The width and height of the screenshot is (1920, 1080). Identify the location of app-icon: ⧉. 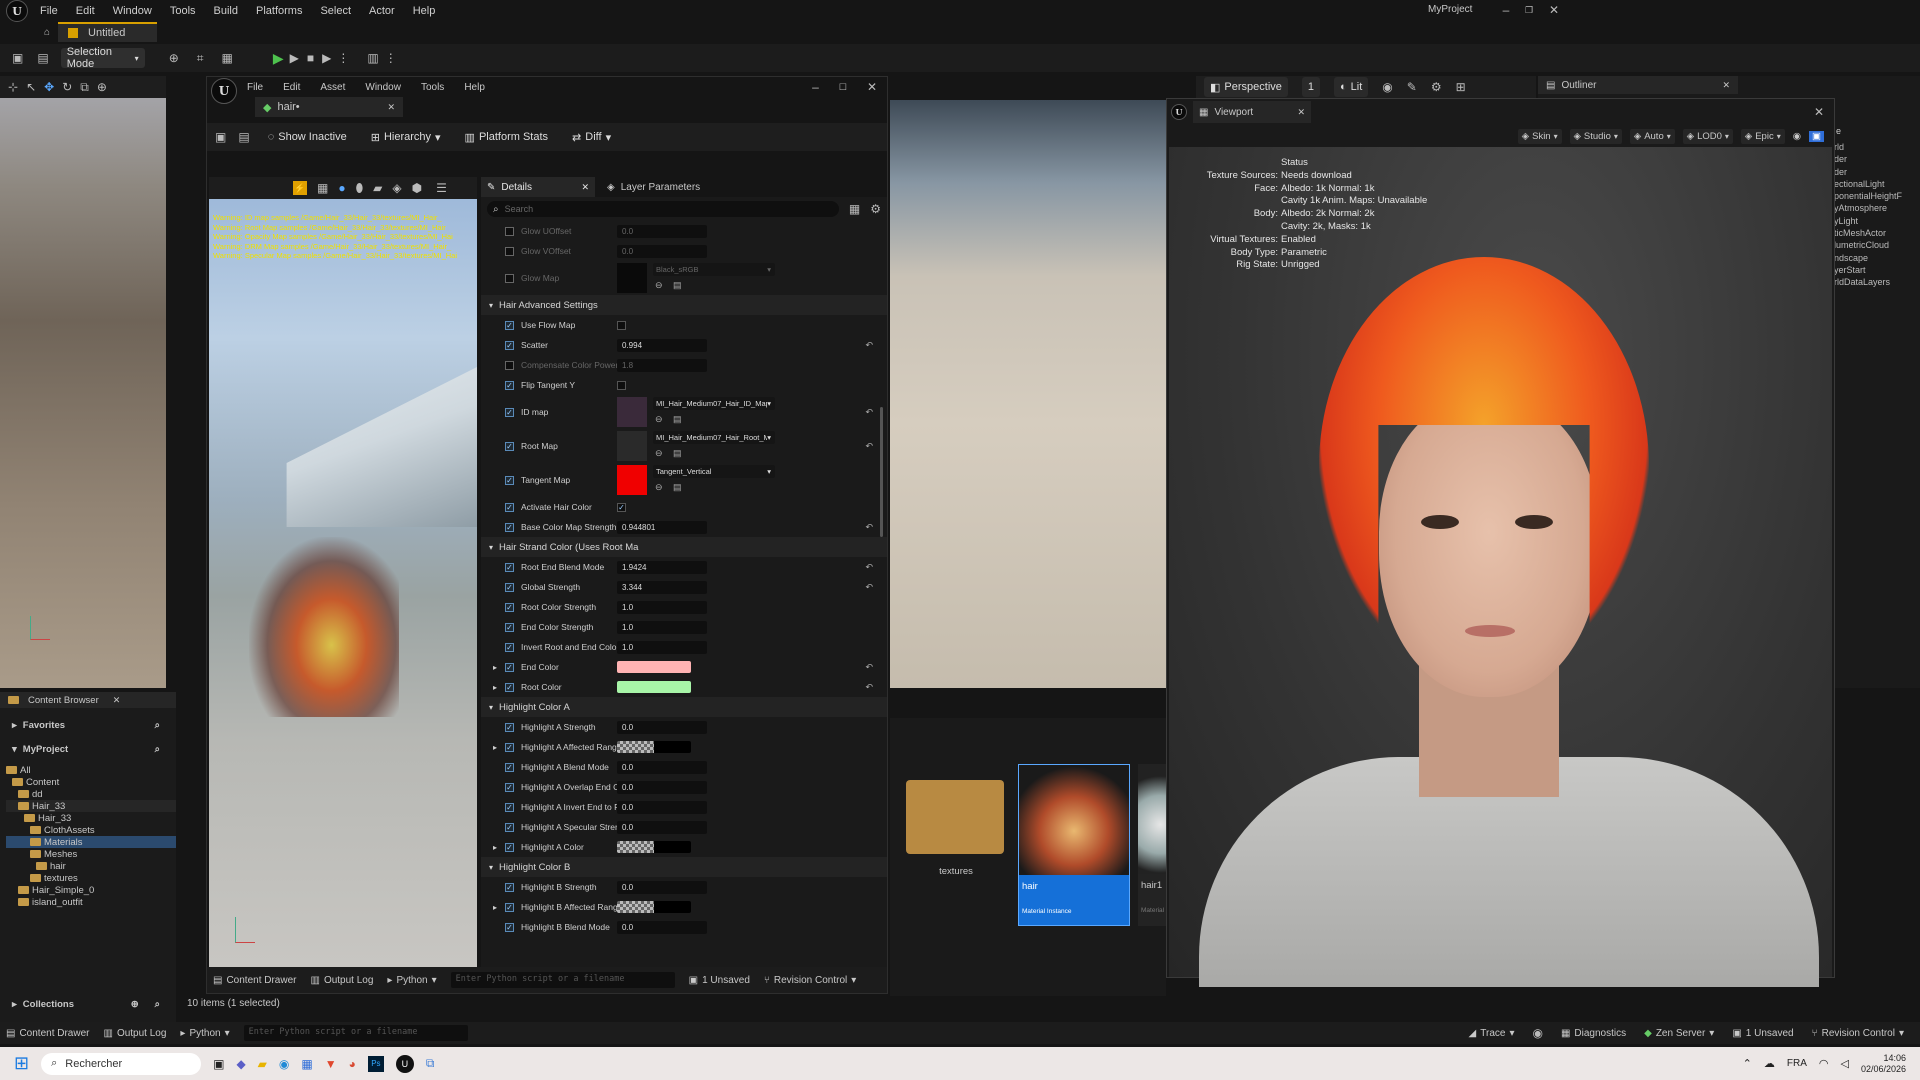
(430, 1063).